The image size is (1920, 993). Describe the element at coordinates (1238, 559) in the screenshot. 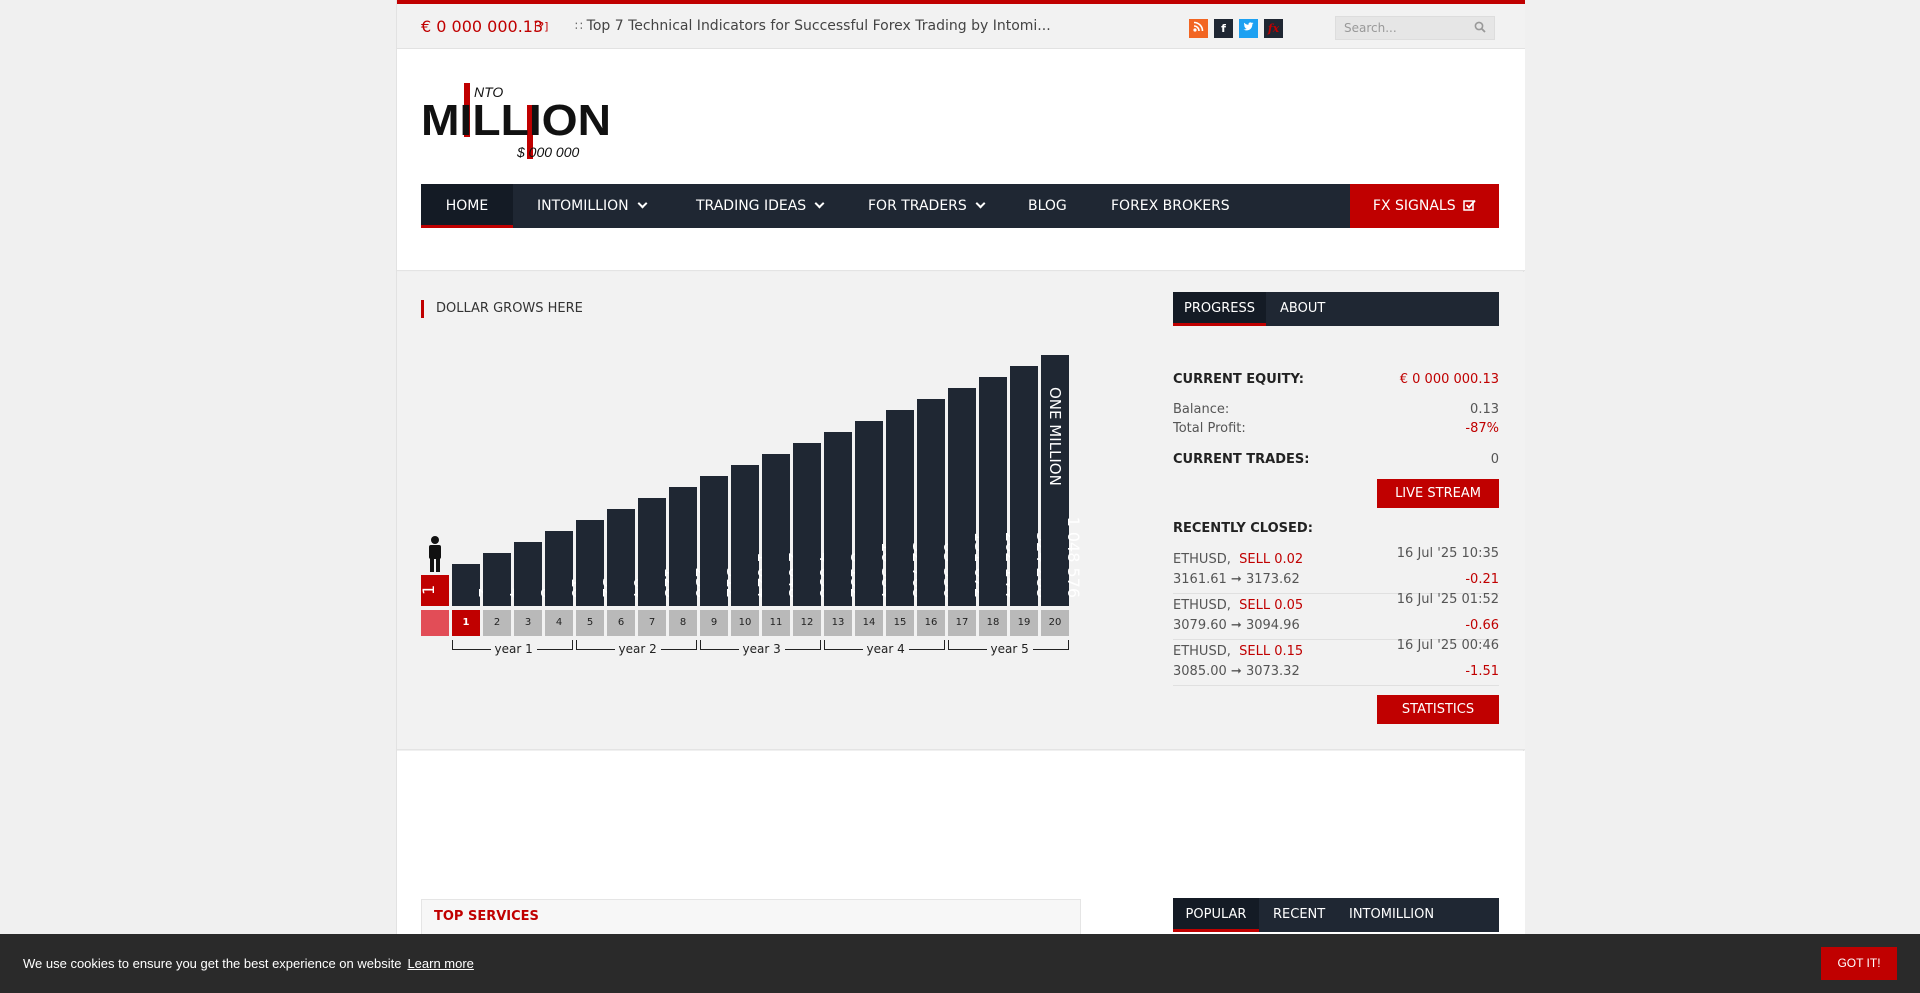

I see `trade-symbol: ETHUSD, SELL 0.02` at that location.